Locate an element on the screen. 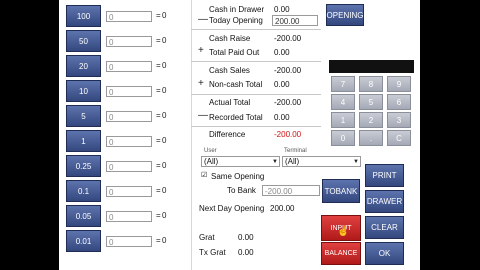 The image size is (480, 270). user-select-value: (All) is located at coordinates (211, 161).